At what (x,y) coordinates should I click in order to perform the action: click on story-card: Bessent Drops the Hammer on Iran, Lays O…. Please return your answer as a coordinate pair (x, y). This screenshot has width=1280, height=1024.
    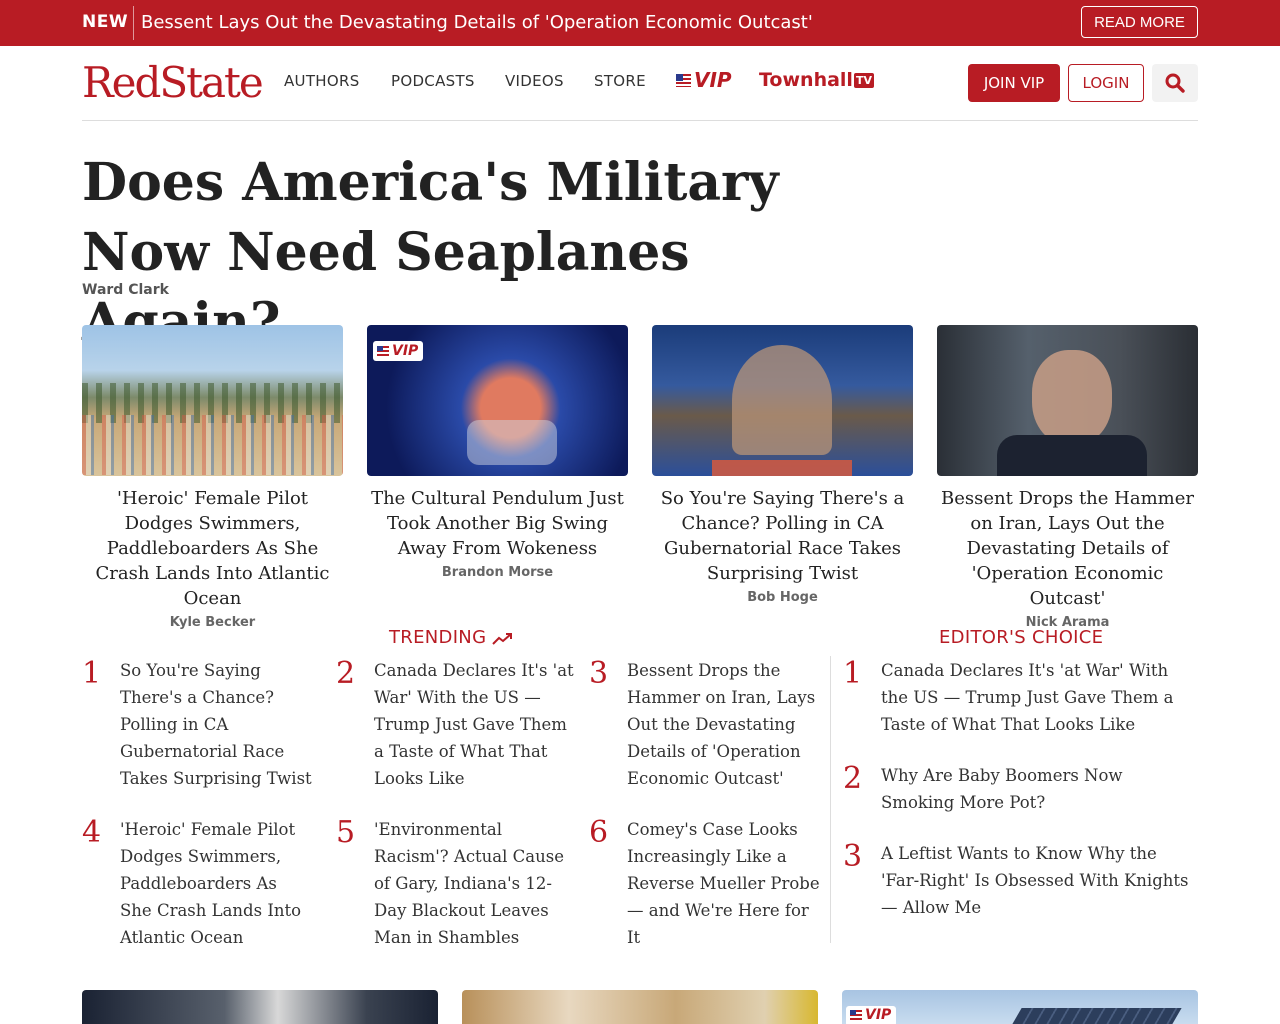
    Looking at the image, I should click on (1067, 477).